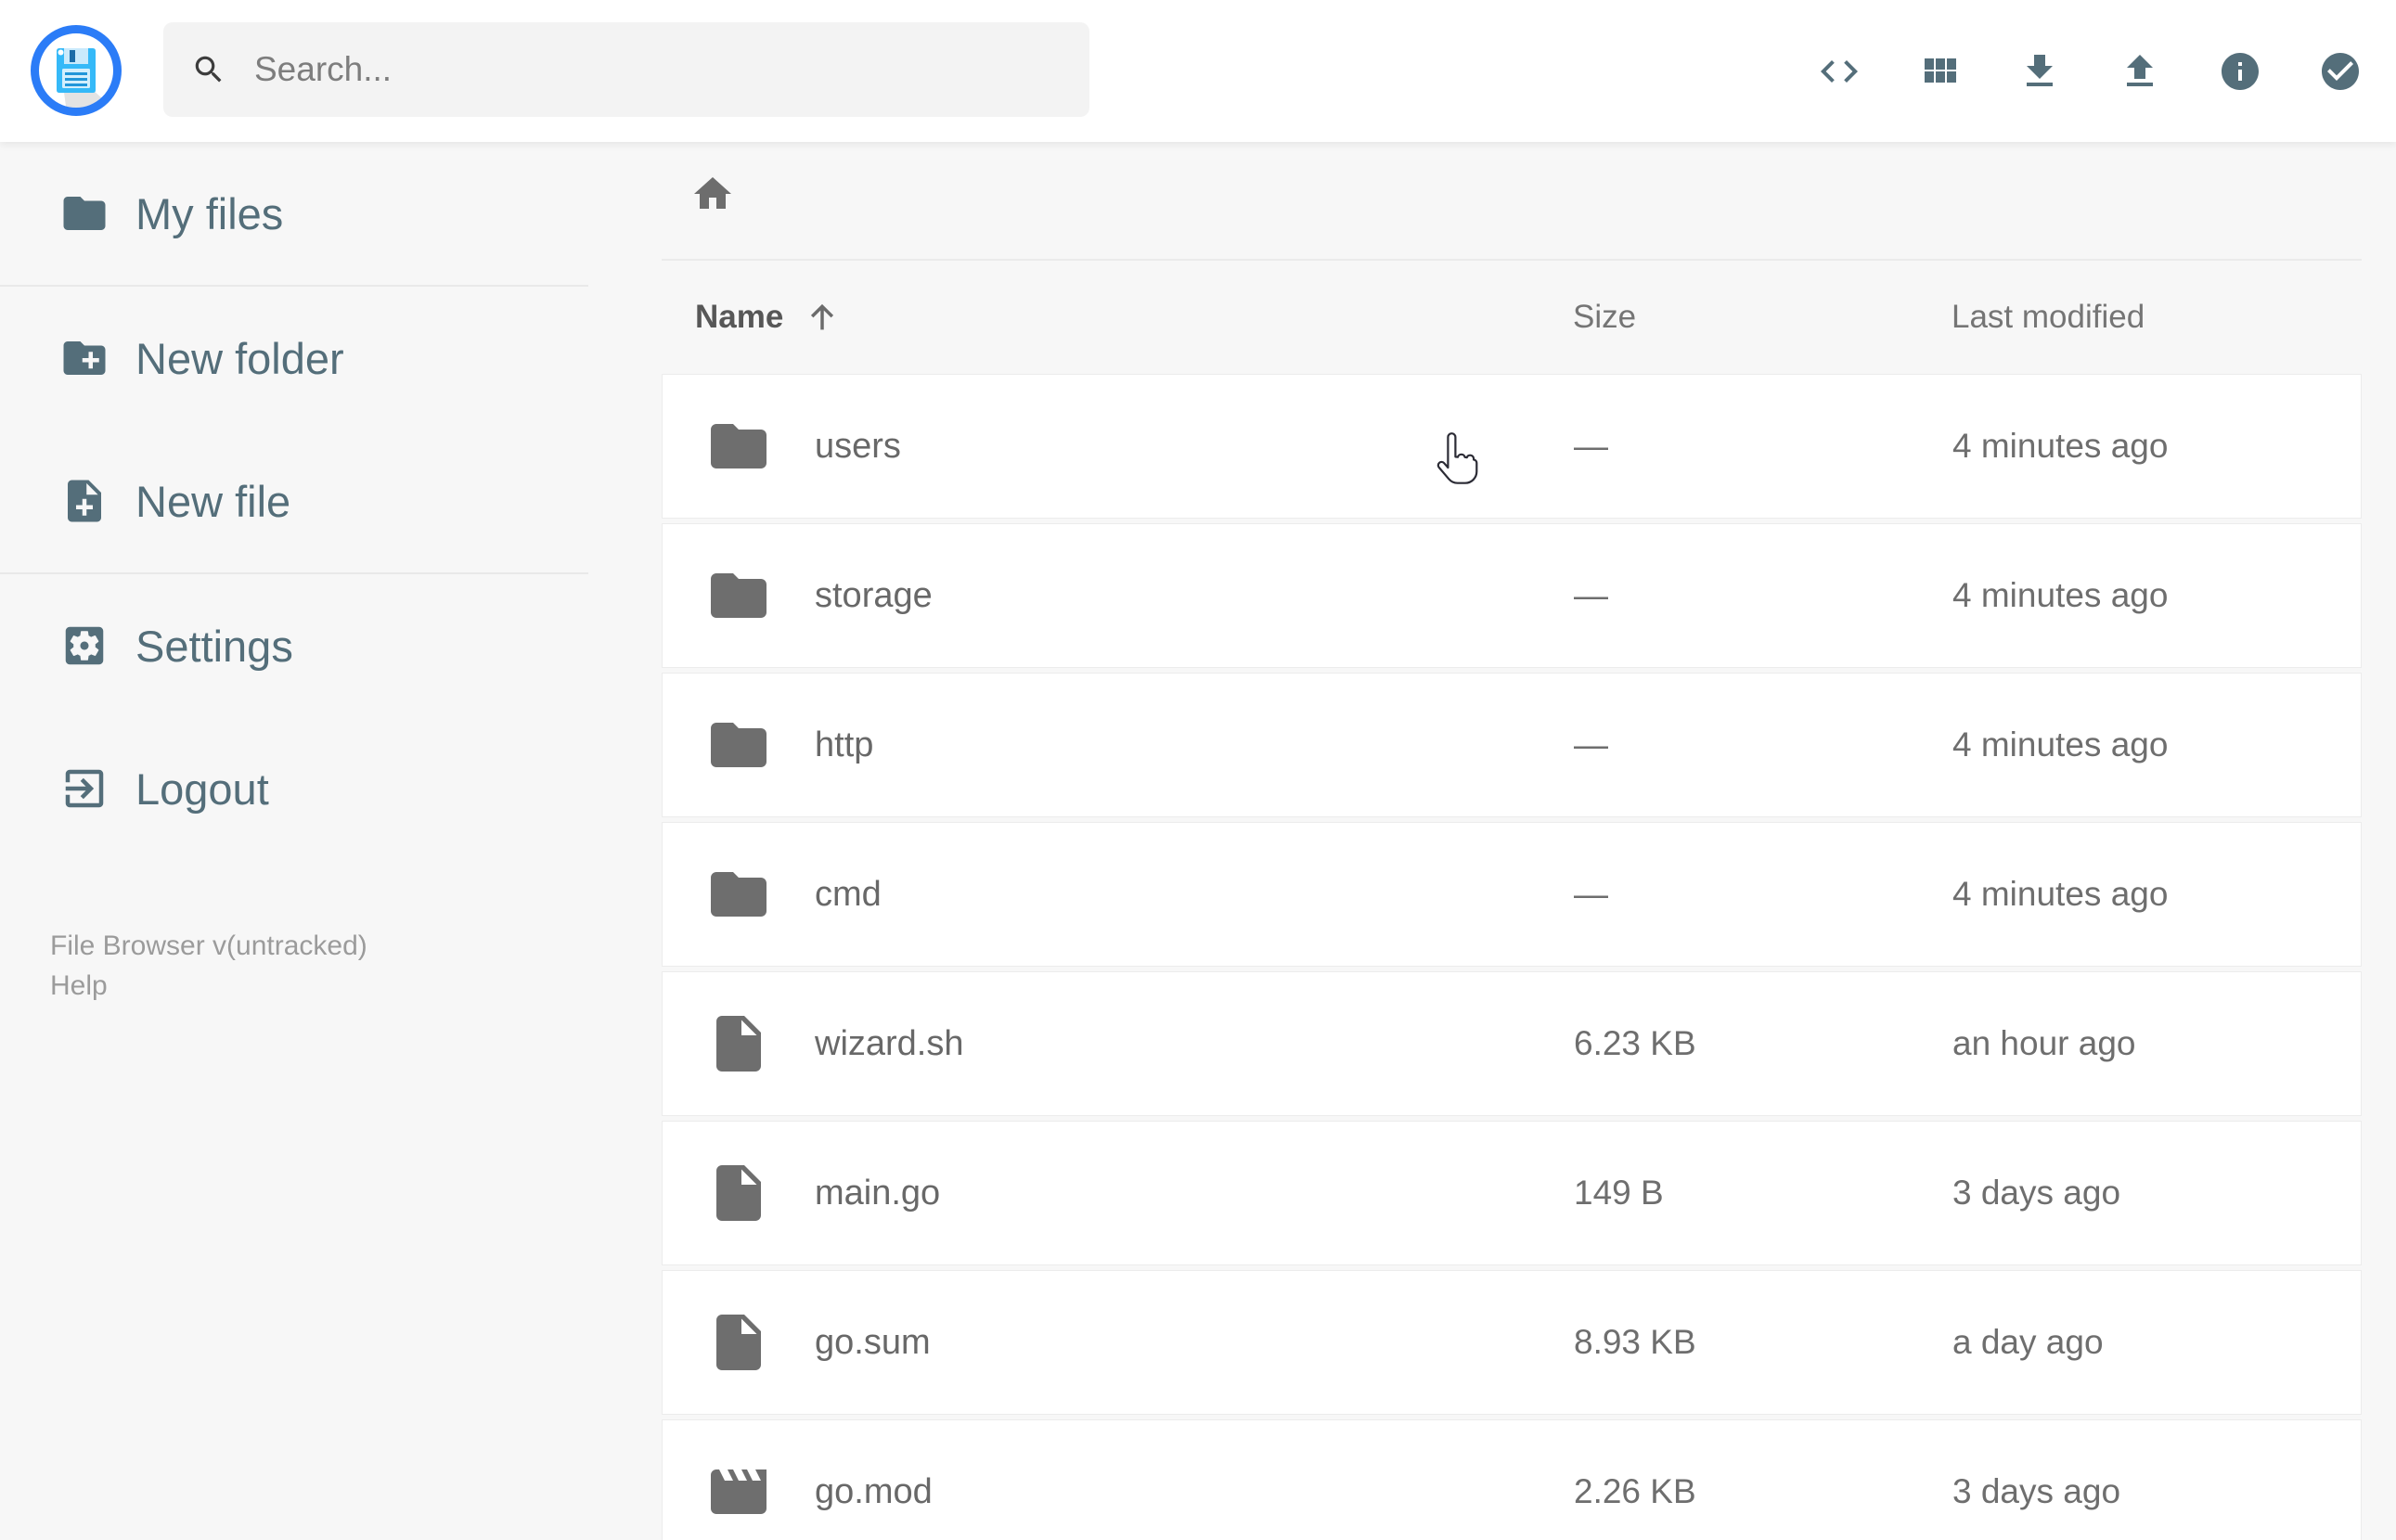 This screenshot has width=2396, height=1540. What do you see at coordinates (738, 1491) in the screenshot?
I see `movie-icon` at bounding box center [738, 1491].